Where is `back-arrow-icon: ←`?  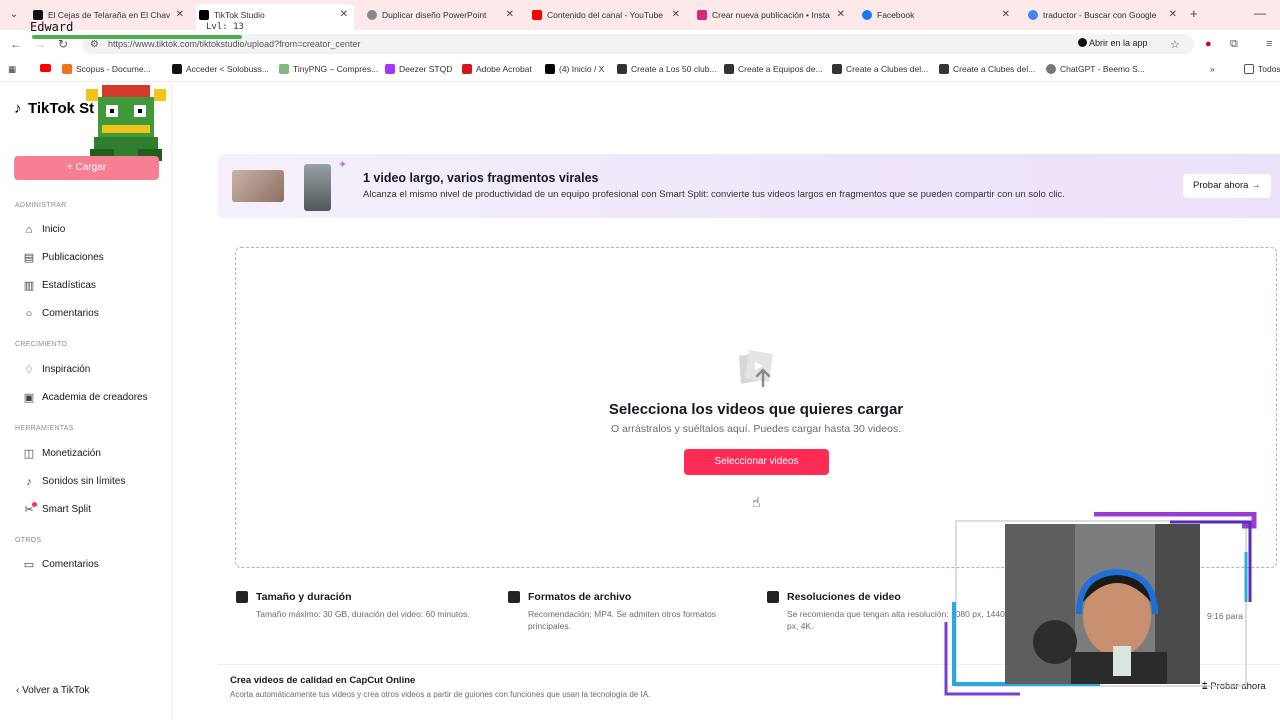 back-arrow-icon: ← is located at coordinates (16, 44).